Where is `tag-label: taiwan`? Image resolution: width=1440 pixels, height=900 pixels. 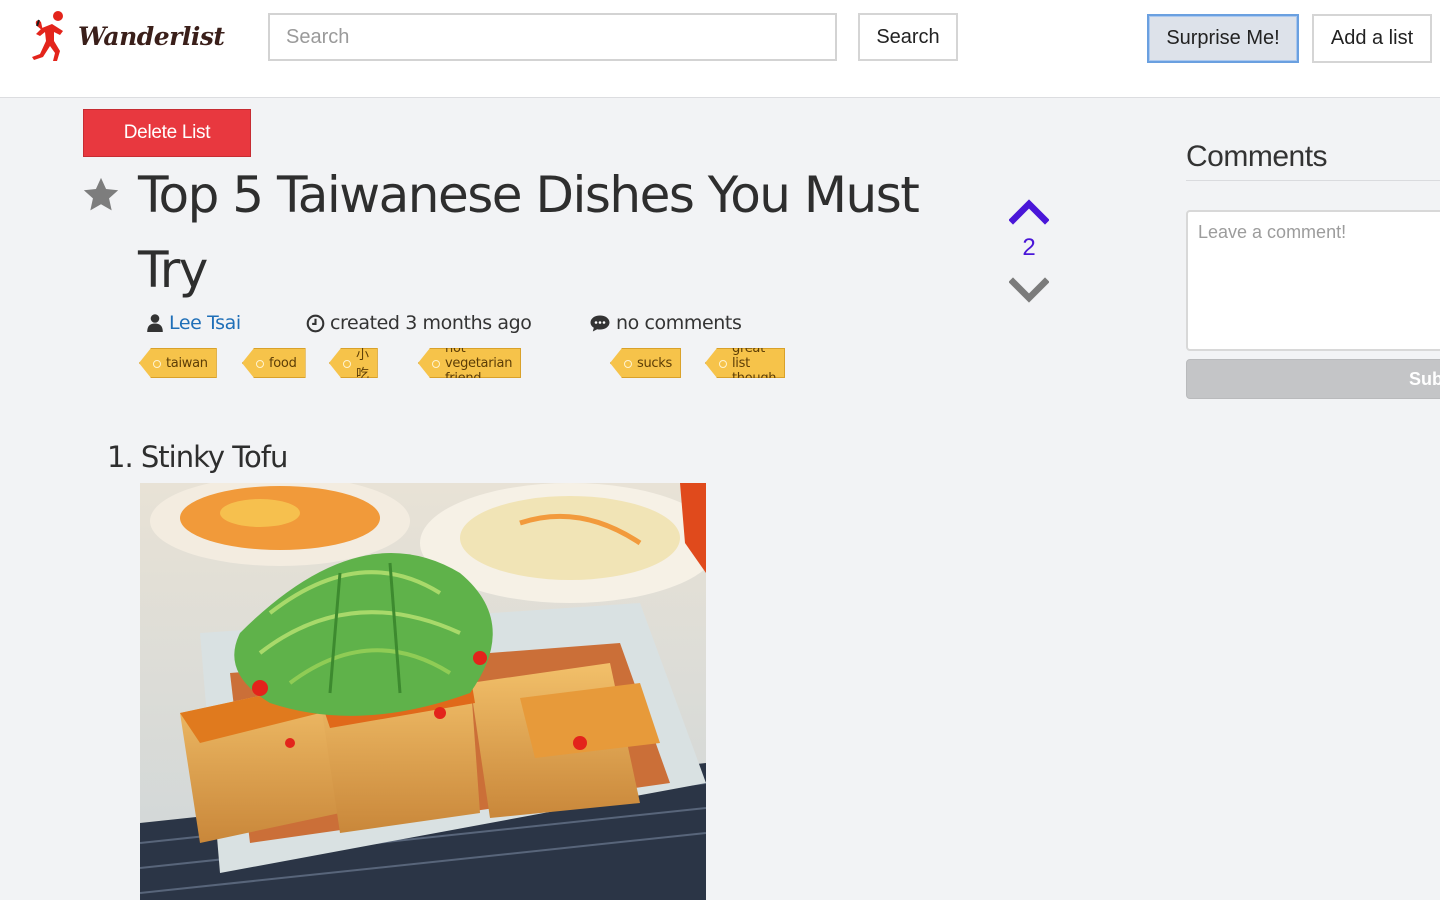
tag-label: taiwan is located at coordinates (187, 363).